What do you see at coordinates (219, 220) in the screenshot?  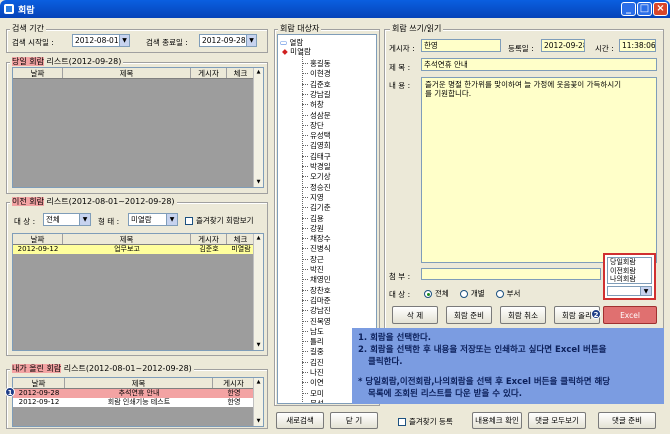 I see `favorite-filter: 즐겨찾기 회람보기` at bounding box center [219, 220].